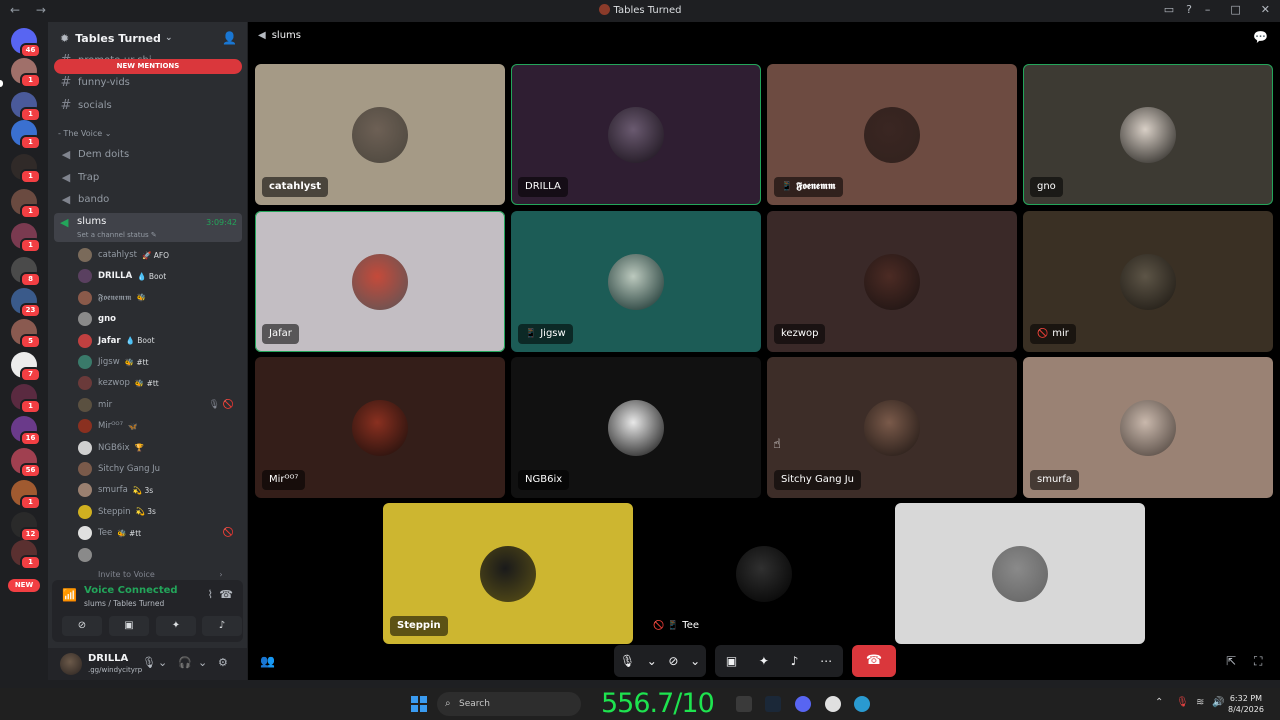 This screenshot has width=1280, height=720. What do you see at coordinates (1258, 661) in the screenshot?
I see `fullscreen-icon: ⛶` at bounding box center [1258, 661].